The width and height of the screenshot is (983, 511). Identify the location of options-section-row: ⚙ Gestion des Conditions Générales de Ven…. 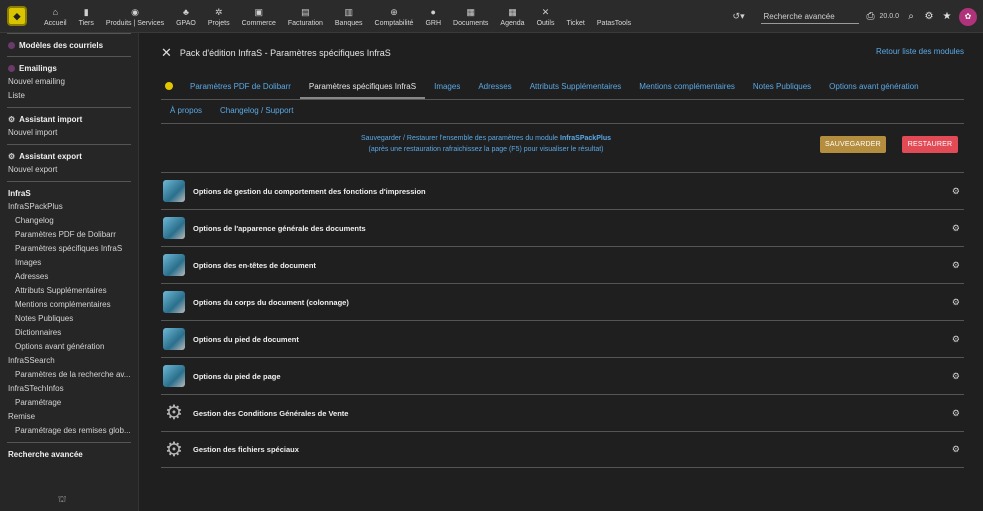
(562, 412).